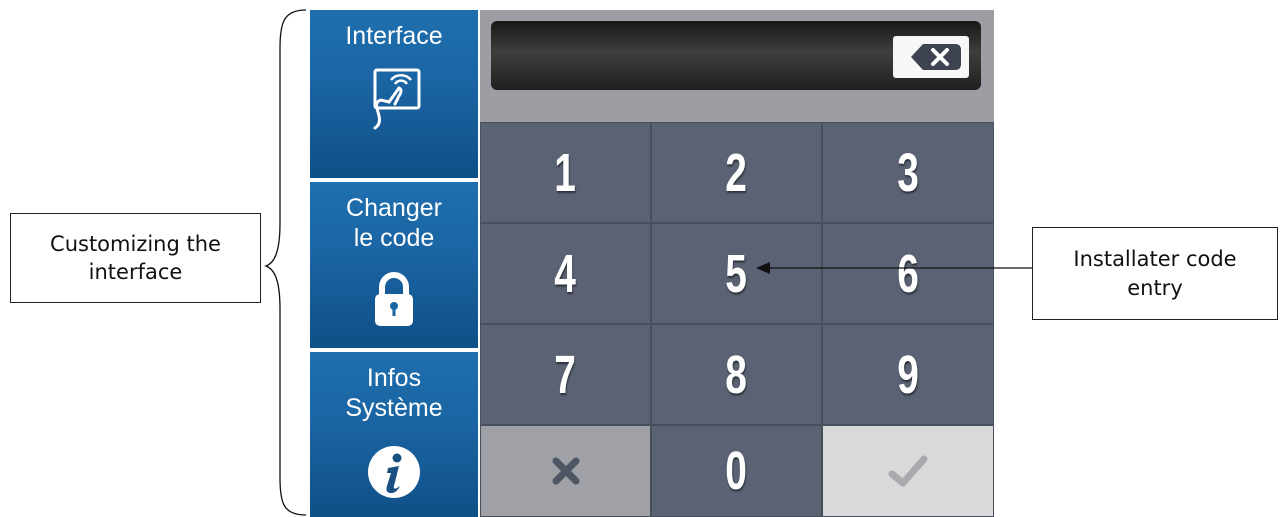 Image resolution: width=1286 pixels, height=517 pixels. I want to click on system-info-button: Infos Système, so click(394, 434).